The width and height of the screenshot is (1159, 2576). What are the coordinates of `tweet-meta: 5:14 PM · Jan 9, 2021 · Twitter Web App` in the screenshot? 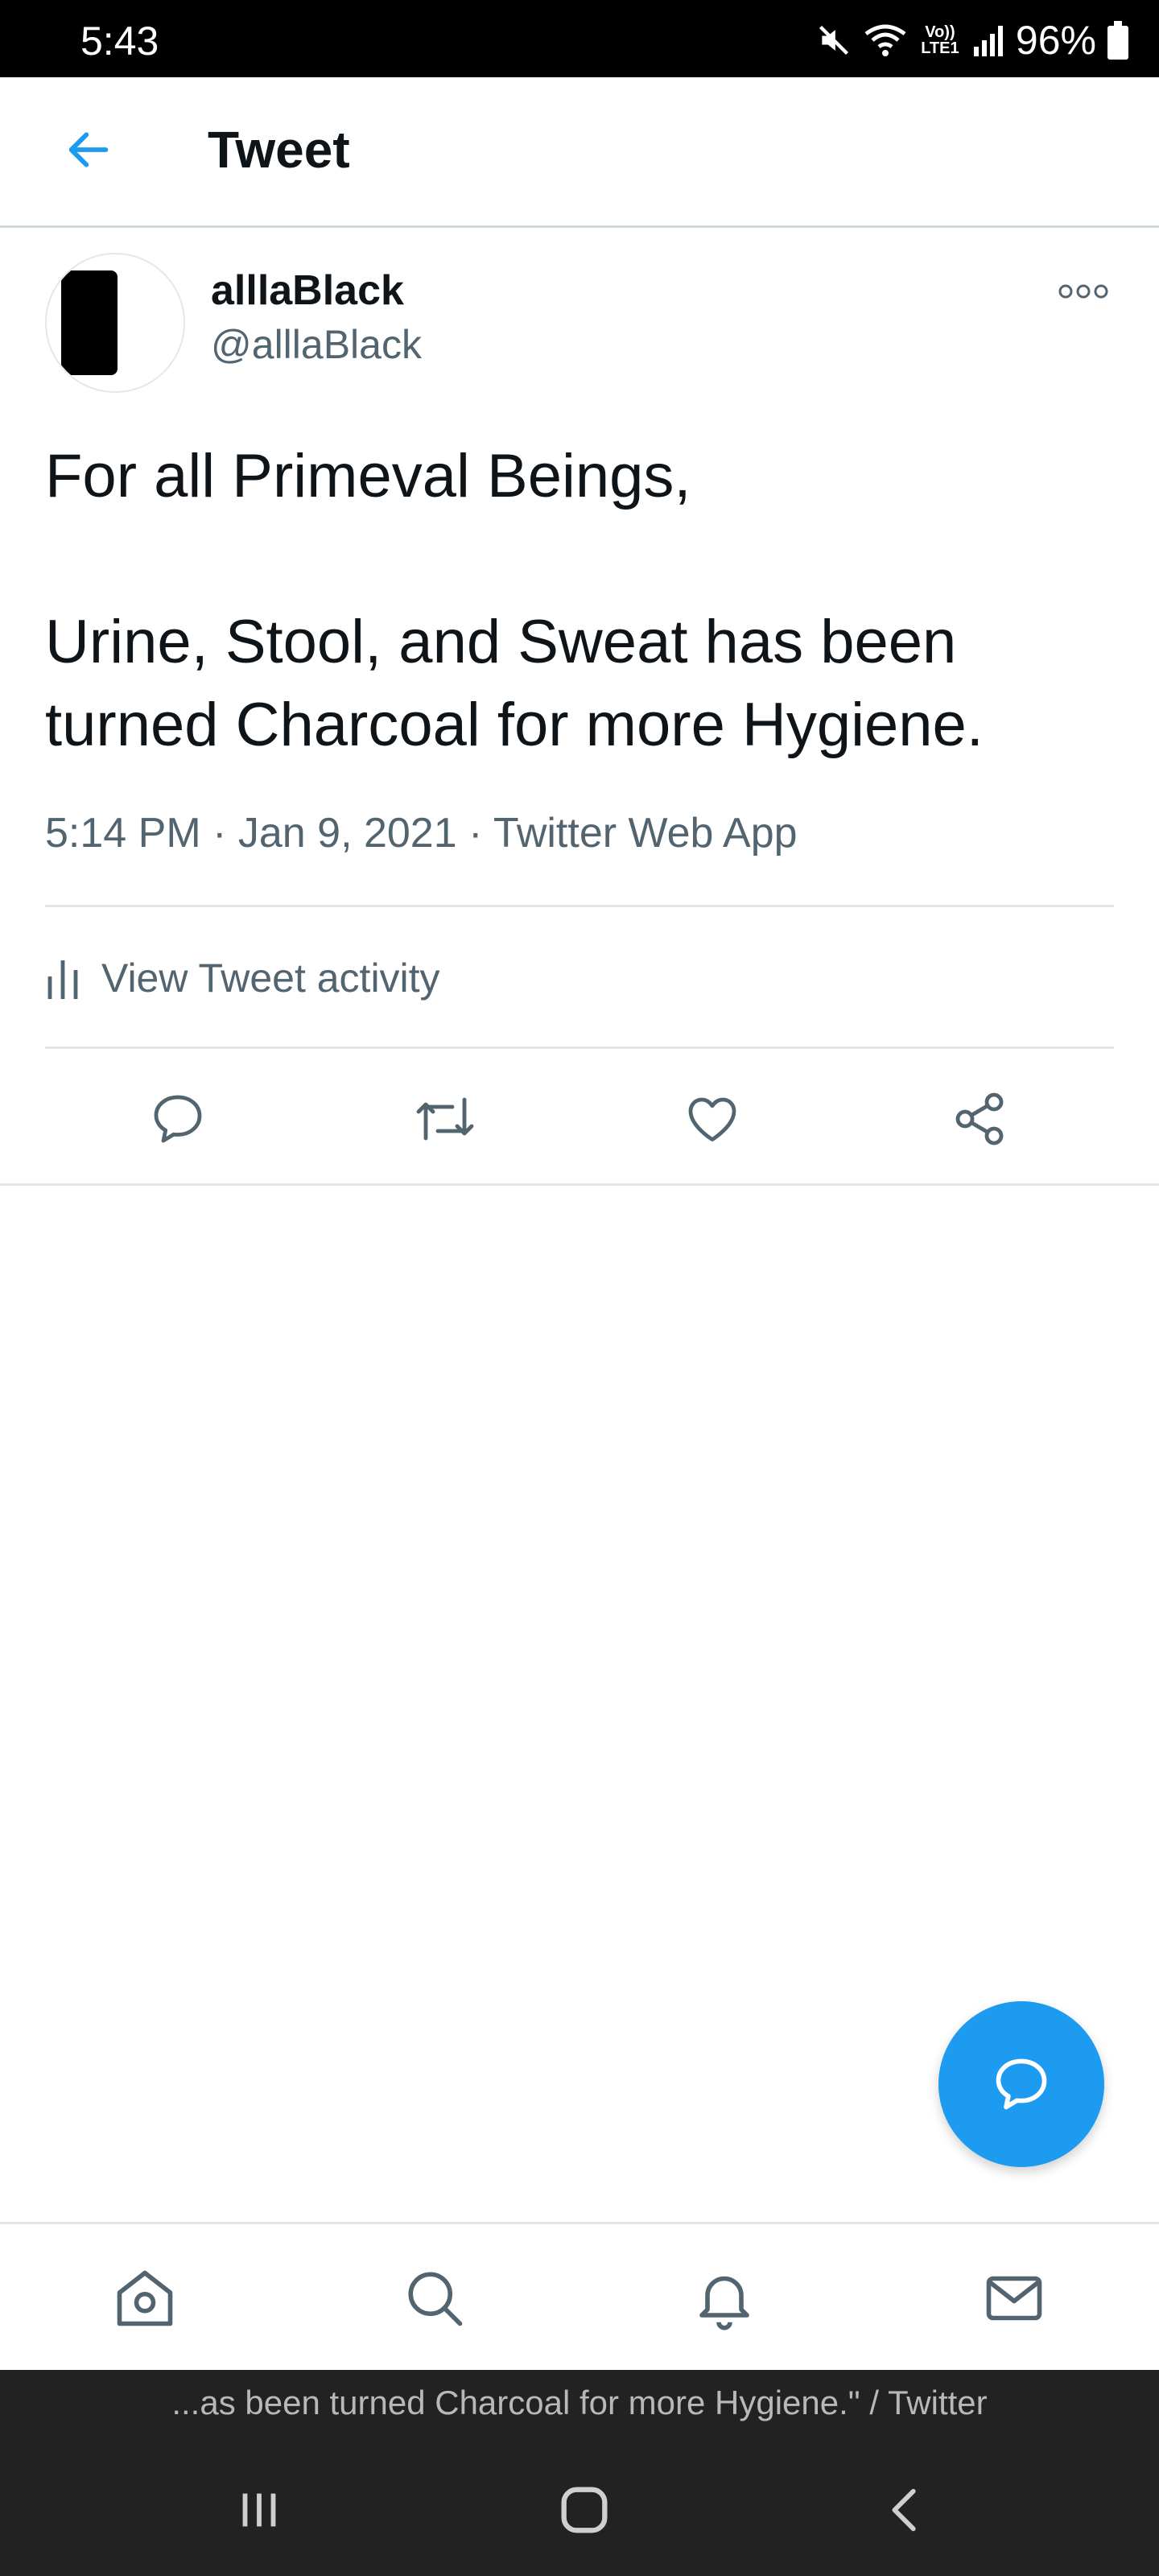 It's located at (421, 833).